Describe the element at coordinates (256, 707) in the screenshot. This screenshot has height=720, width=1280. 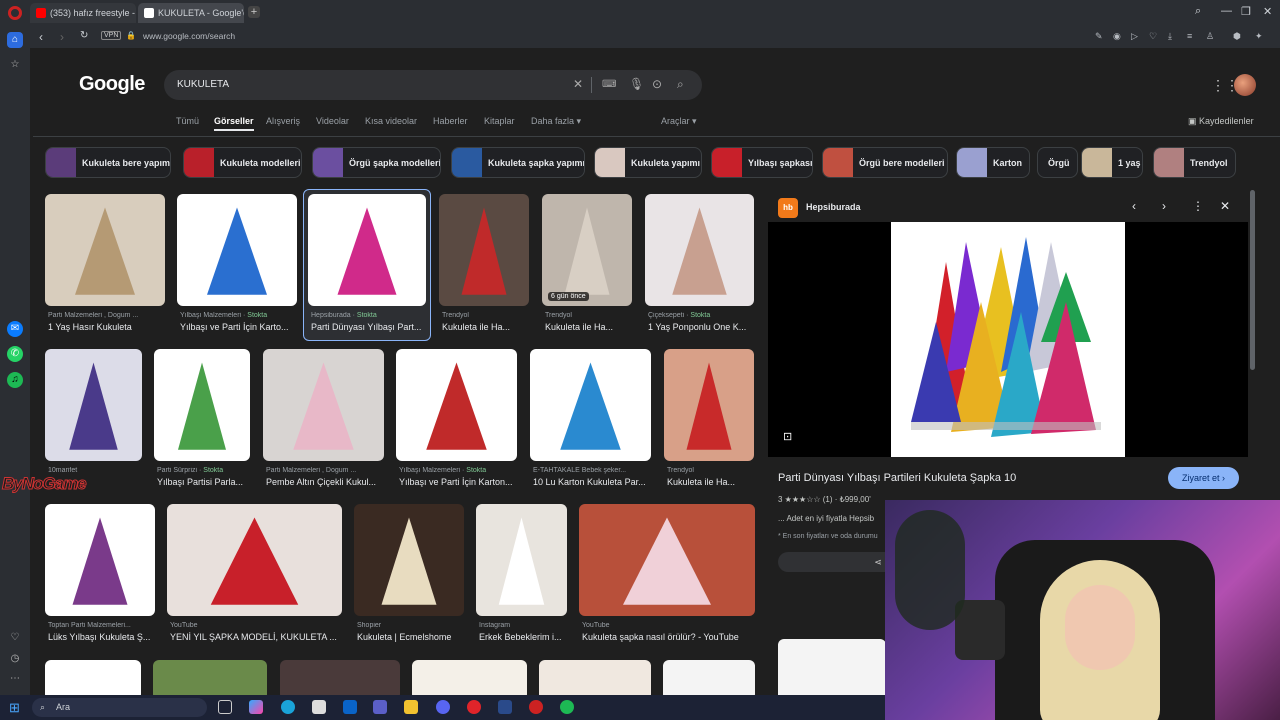
I see `copilot-icon` at that location.